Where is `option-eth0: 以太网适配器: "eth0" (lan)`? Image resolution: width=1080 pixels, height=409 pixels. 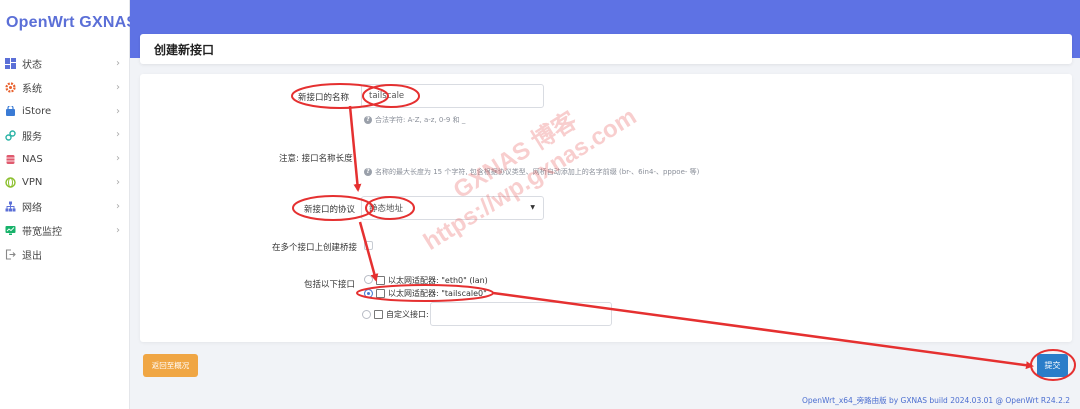 option-eth0: 以太网适配器: "eth0" (lan) is located at coordinates (432, 280).